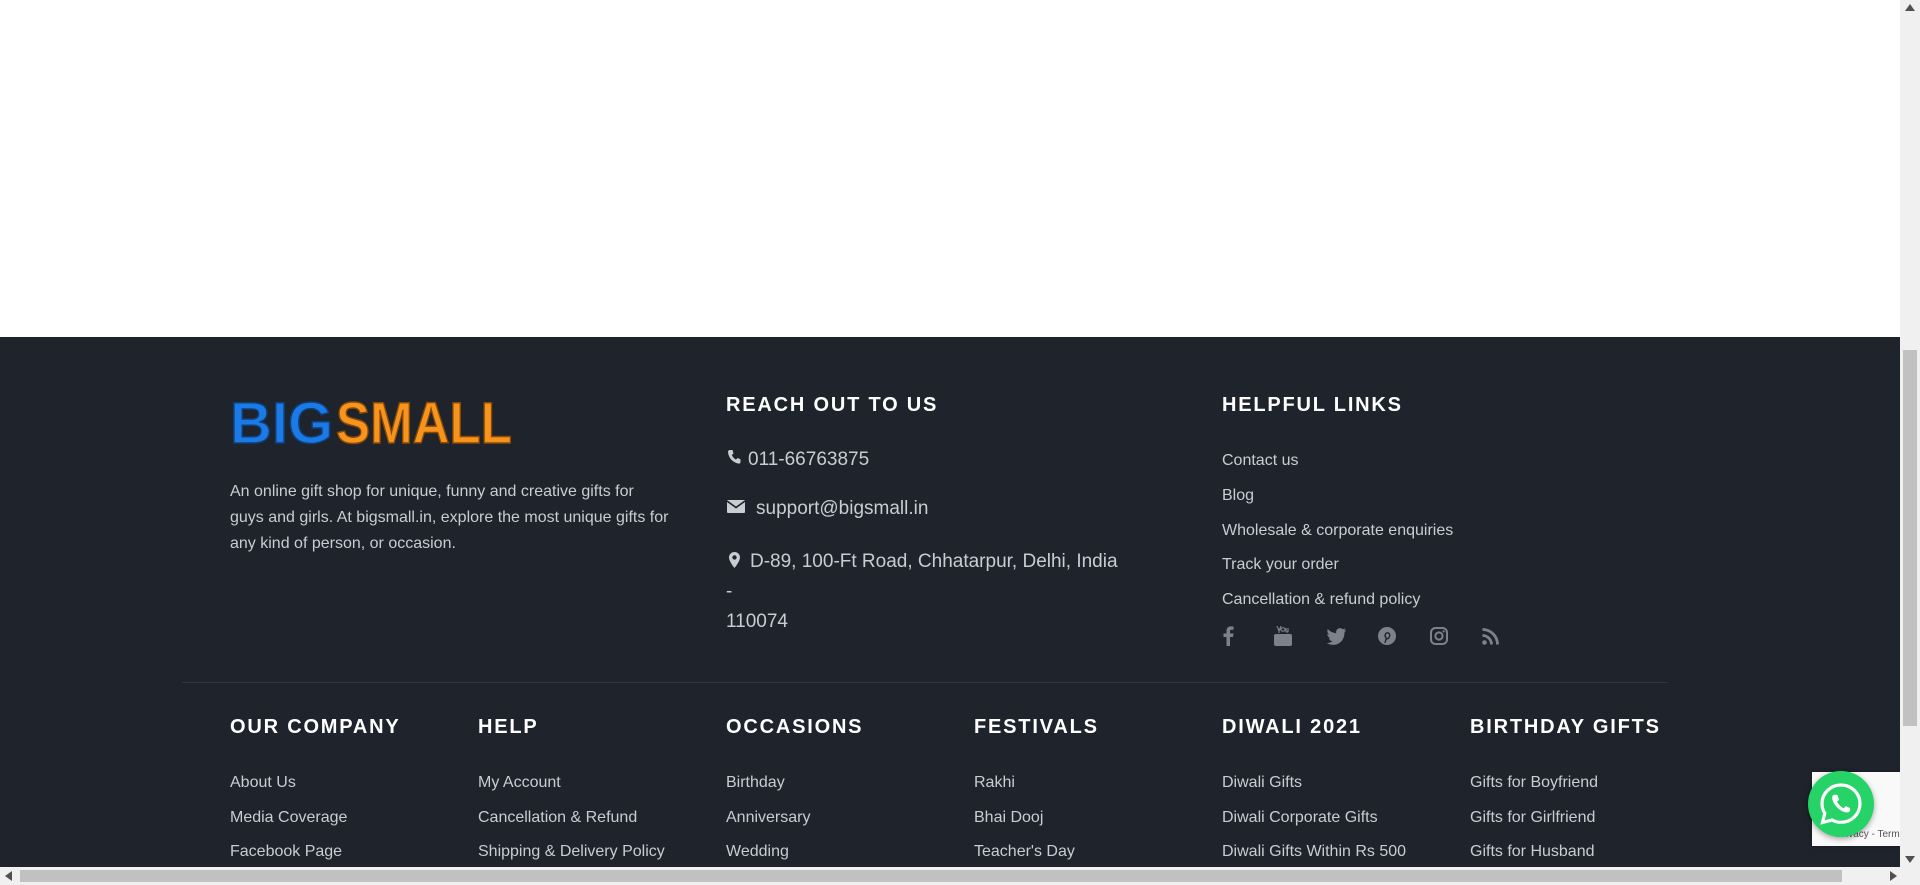  What do you see at coordinates (571, 852) in the screenshot?
I see `link-shipping-delivery: Shipping & Delivery Policy` at bounding box center [571, 852].